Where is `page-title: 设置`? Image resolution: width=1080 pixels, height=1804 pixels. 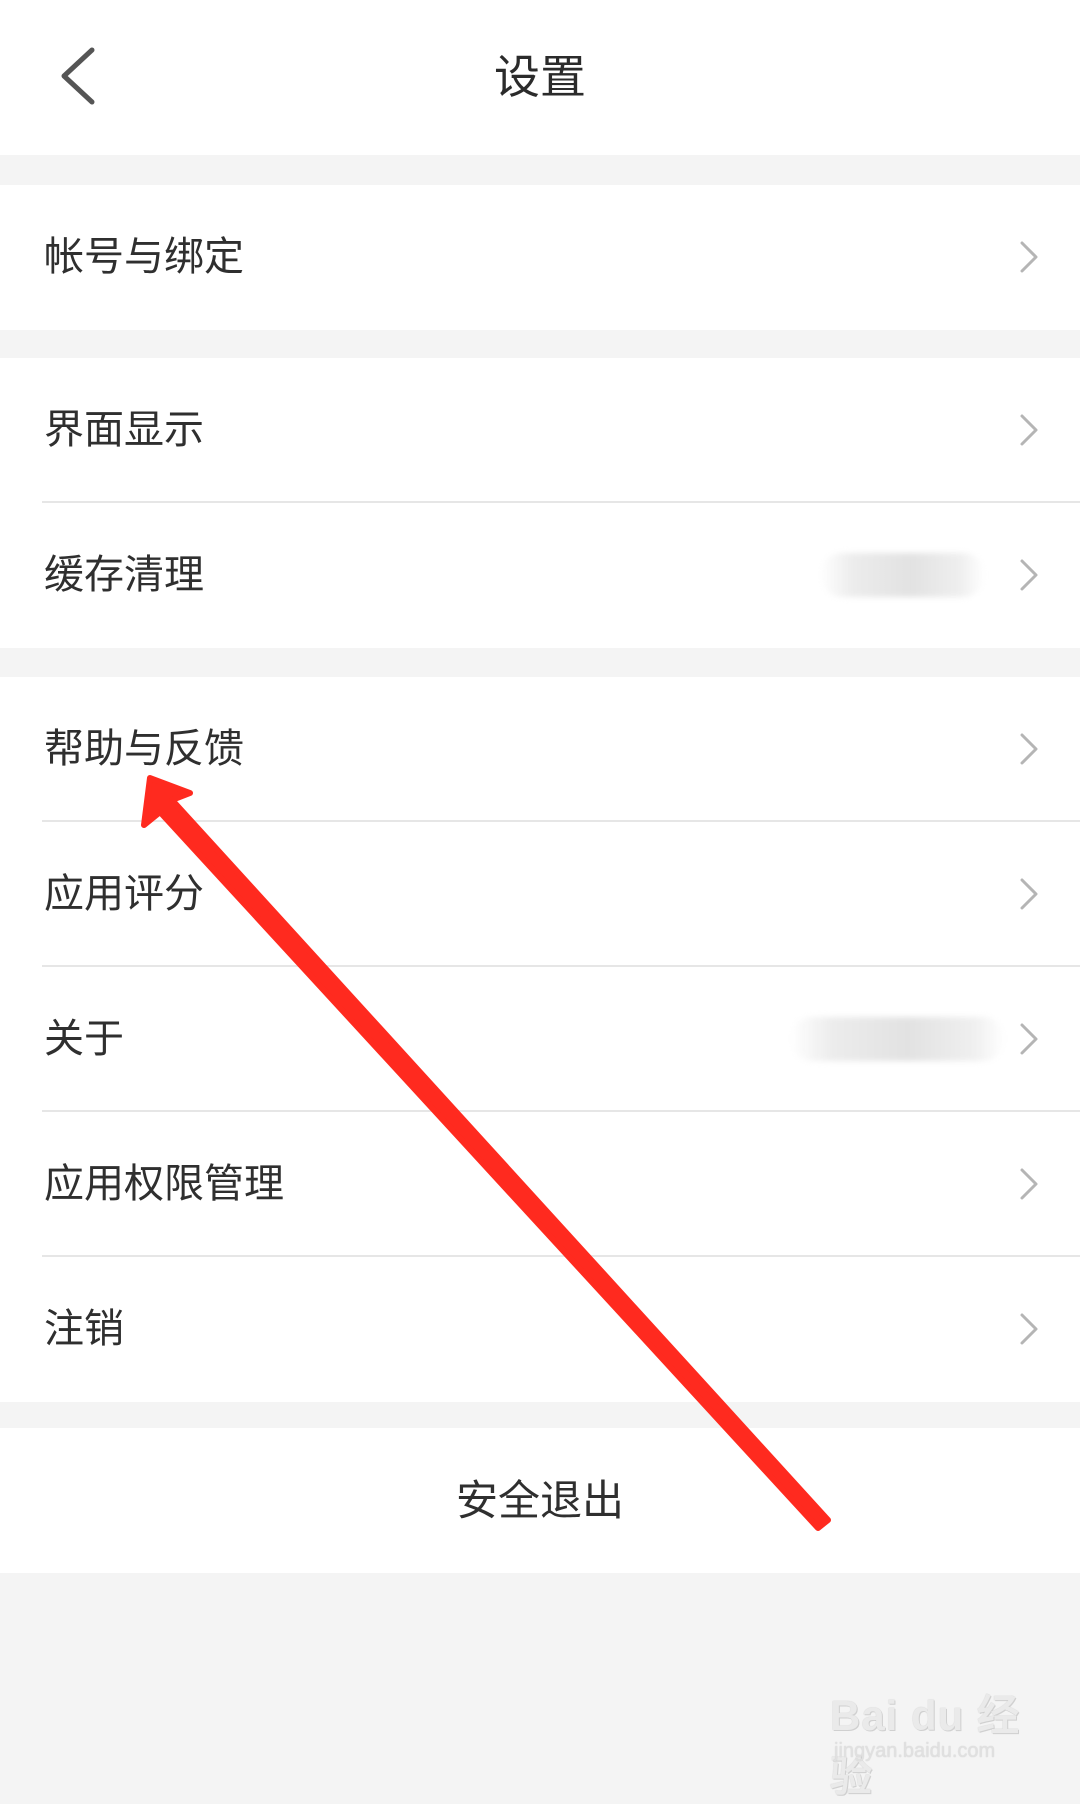 page-title: 设置 is located at coordinates (540, 77).